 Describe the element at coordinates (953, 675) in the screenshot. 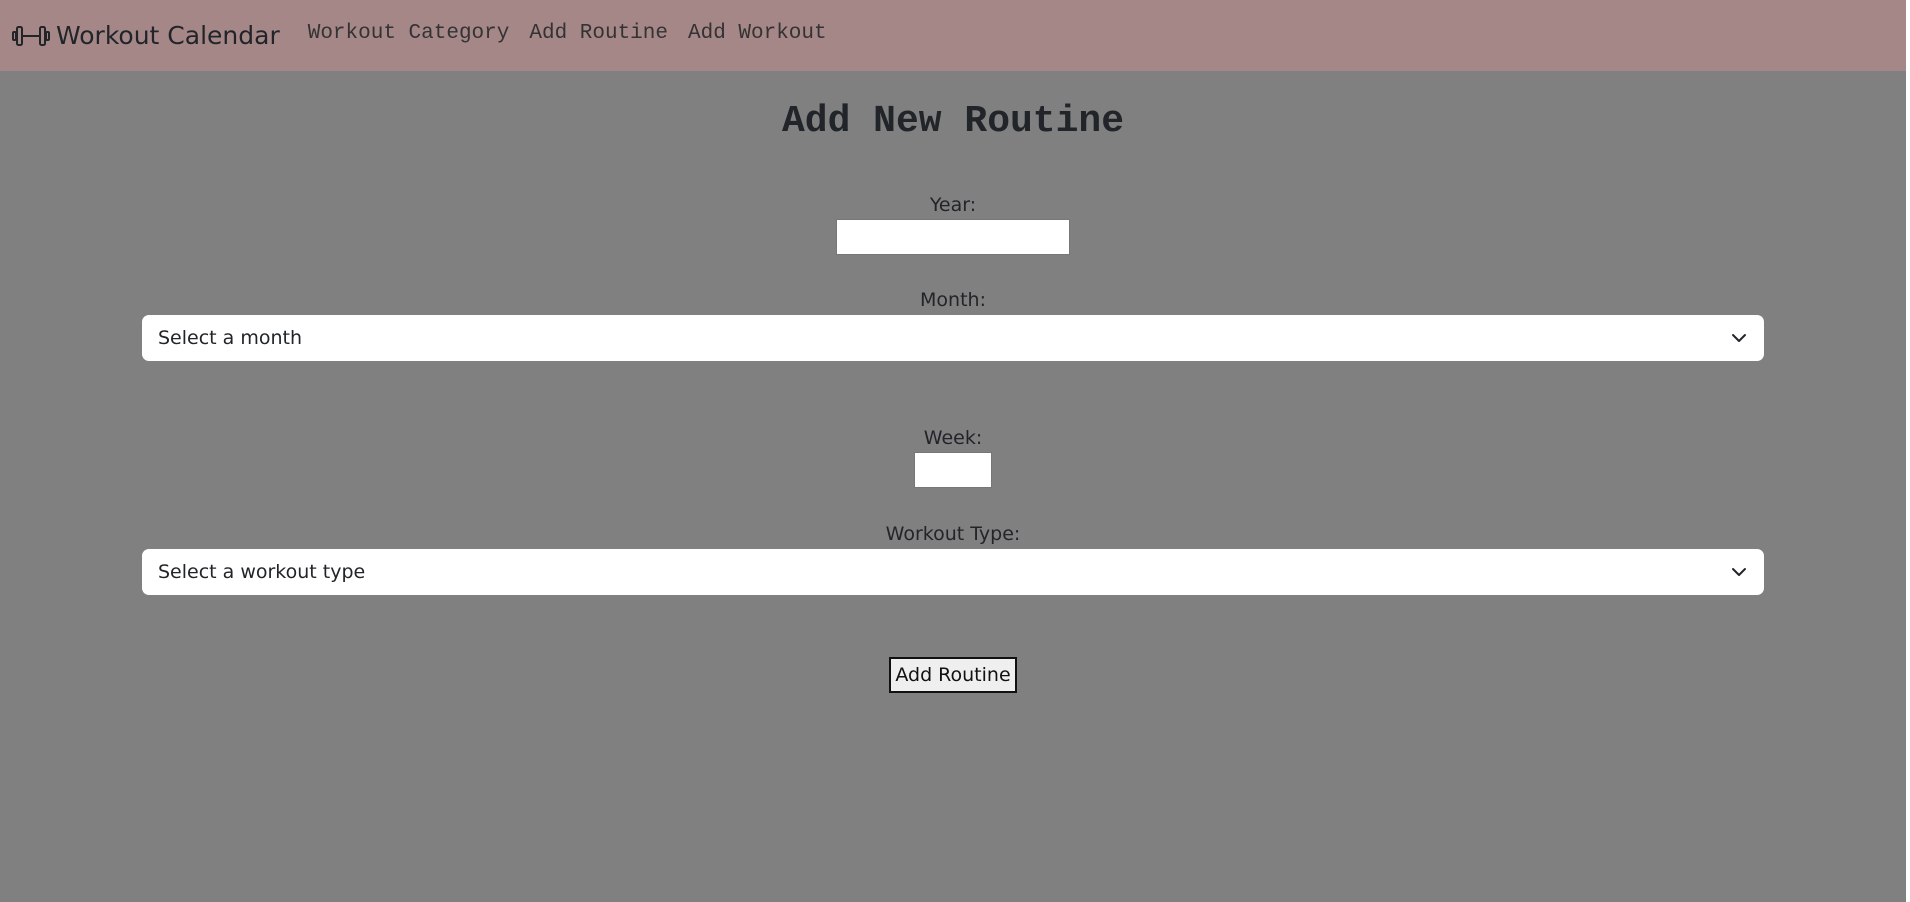

I see `add-routine-button: Add Routine` at that location.